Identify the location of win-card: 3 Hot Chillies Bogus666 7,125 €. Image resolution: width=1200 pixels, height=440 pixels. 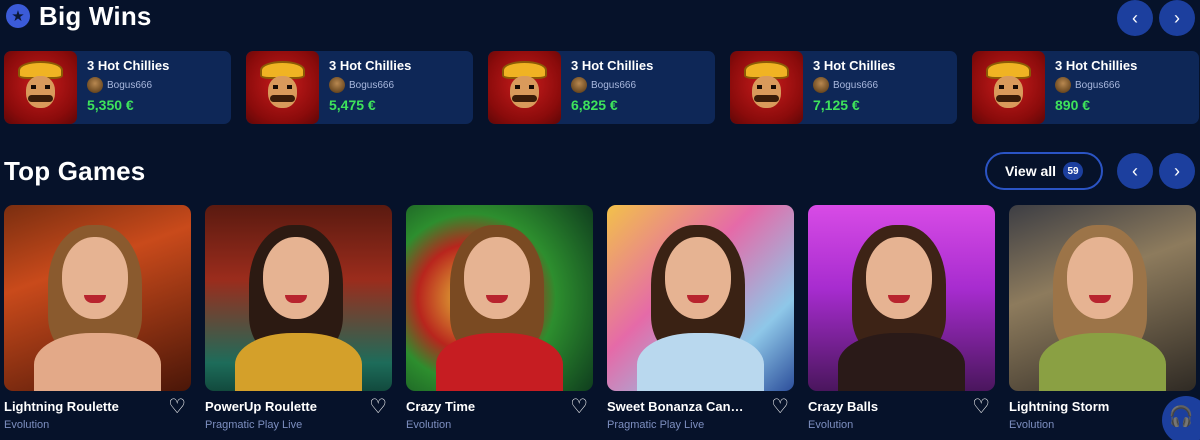
(843, 87).